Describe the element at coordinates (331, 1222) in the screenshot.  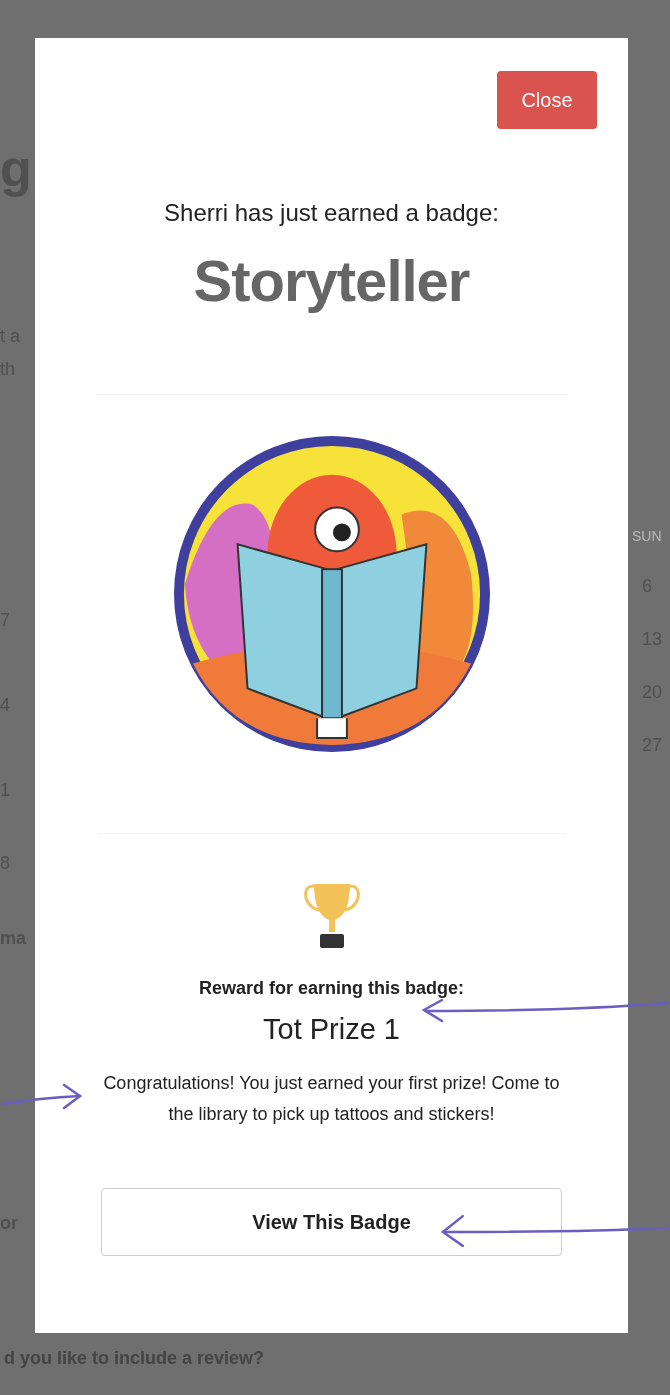
I see `view-badge-button: View This Badge` at that location.